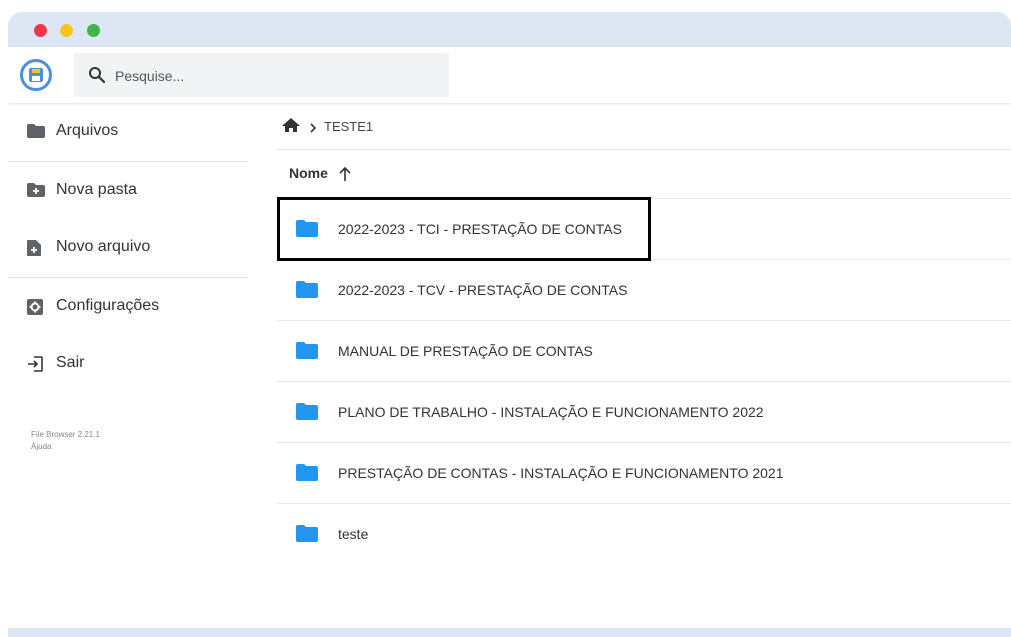 This screenshot has width=1011, height=637. Describe the element at coordinates (644, 532) in the screenshot. I see `list-item: teste` at that location.